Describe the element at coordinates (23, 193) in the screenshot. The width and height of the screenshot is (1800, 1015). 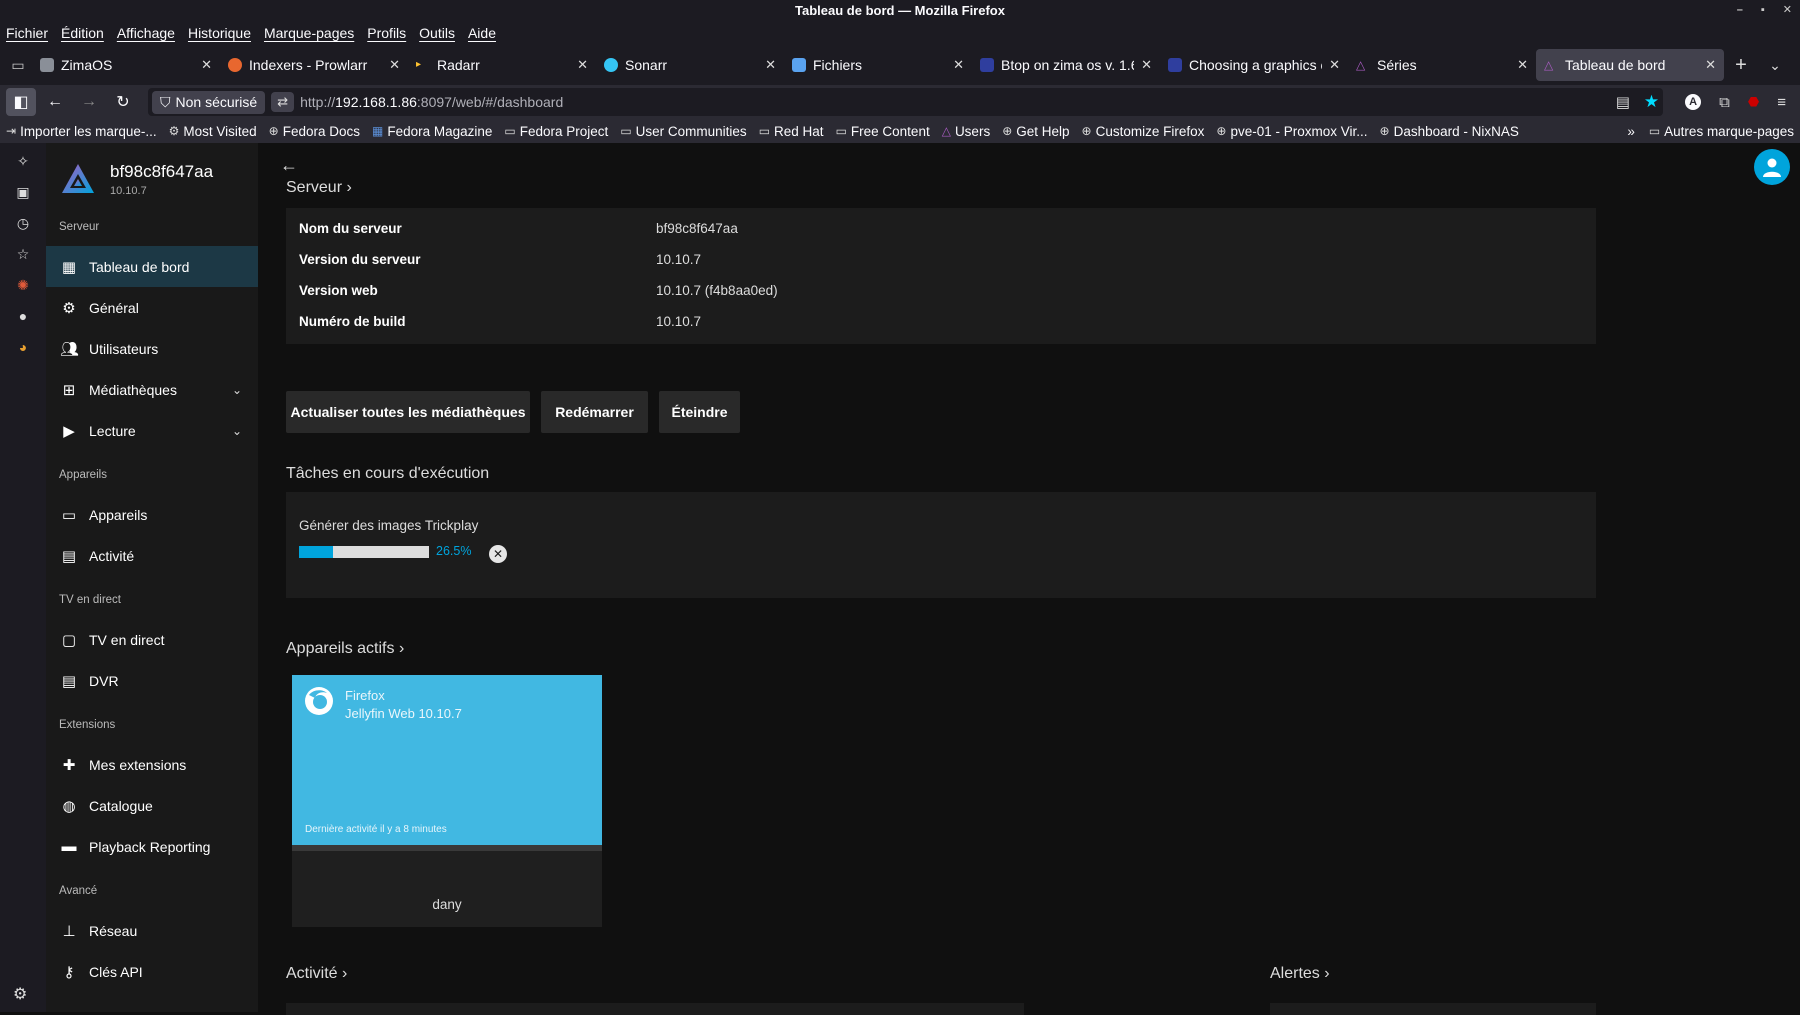
I see `synced-tabs-icon: ▣` at that location.